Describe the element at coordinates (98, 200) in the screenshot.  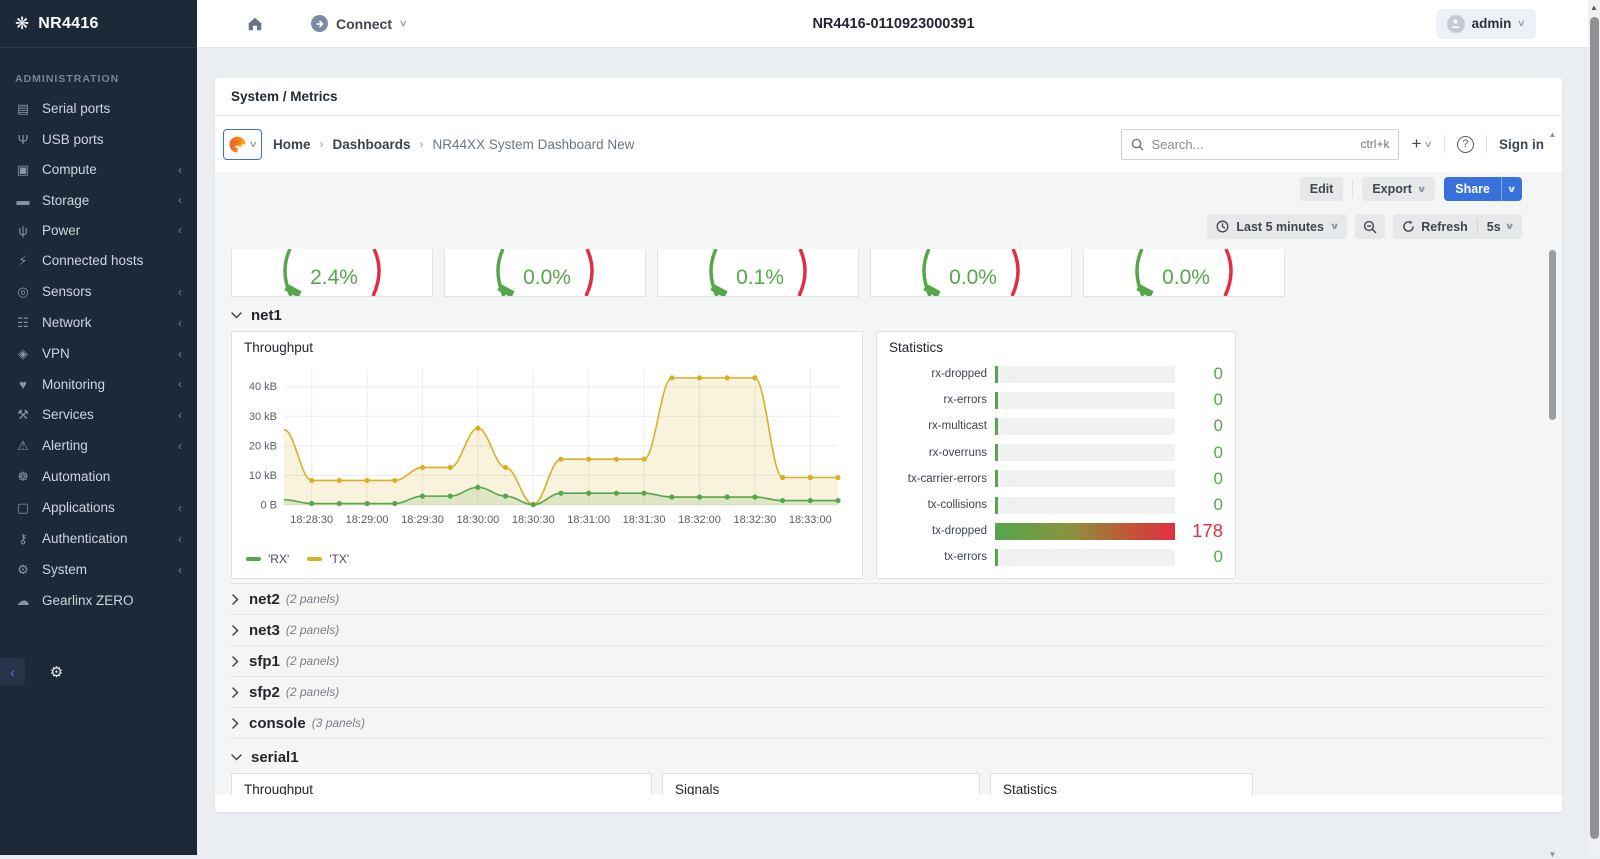
I see `sidebar-item-storage: ▬ Storage ‹` at that location.